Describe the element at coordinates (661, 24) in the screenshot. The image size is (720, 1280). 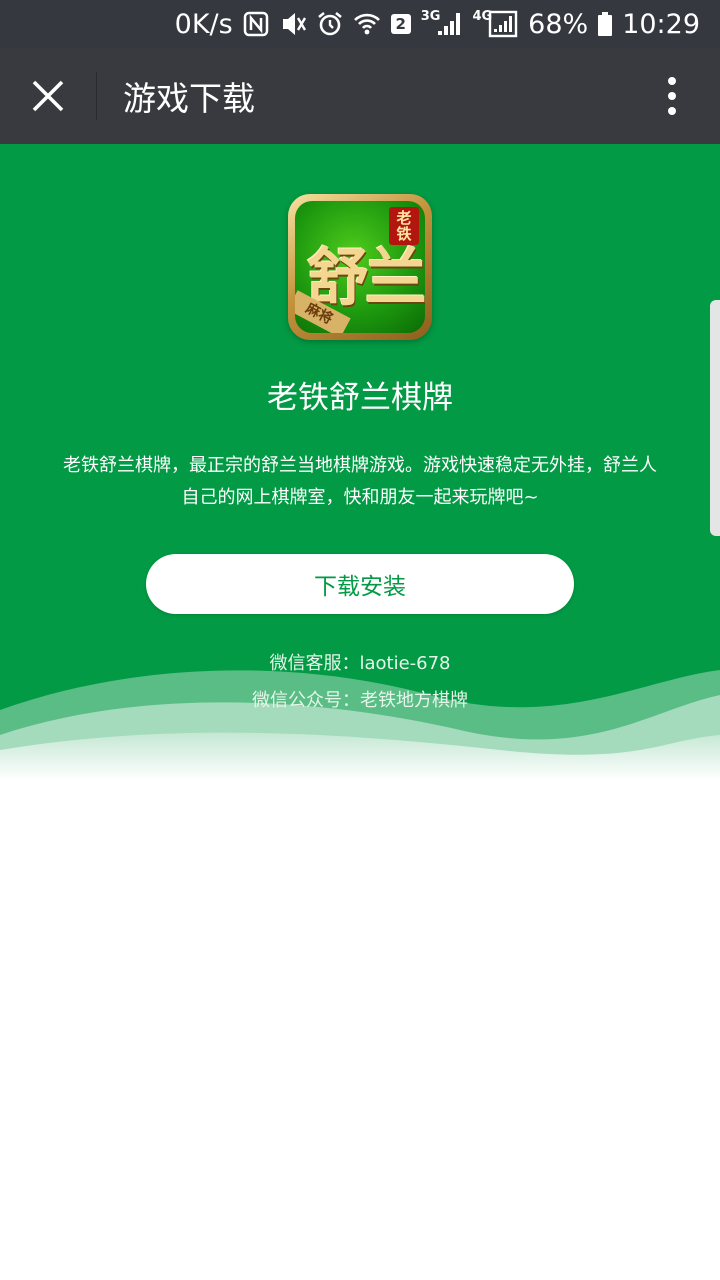
I see `clock: 10:29` at that location.